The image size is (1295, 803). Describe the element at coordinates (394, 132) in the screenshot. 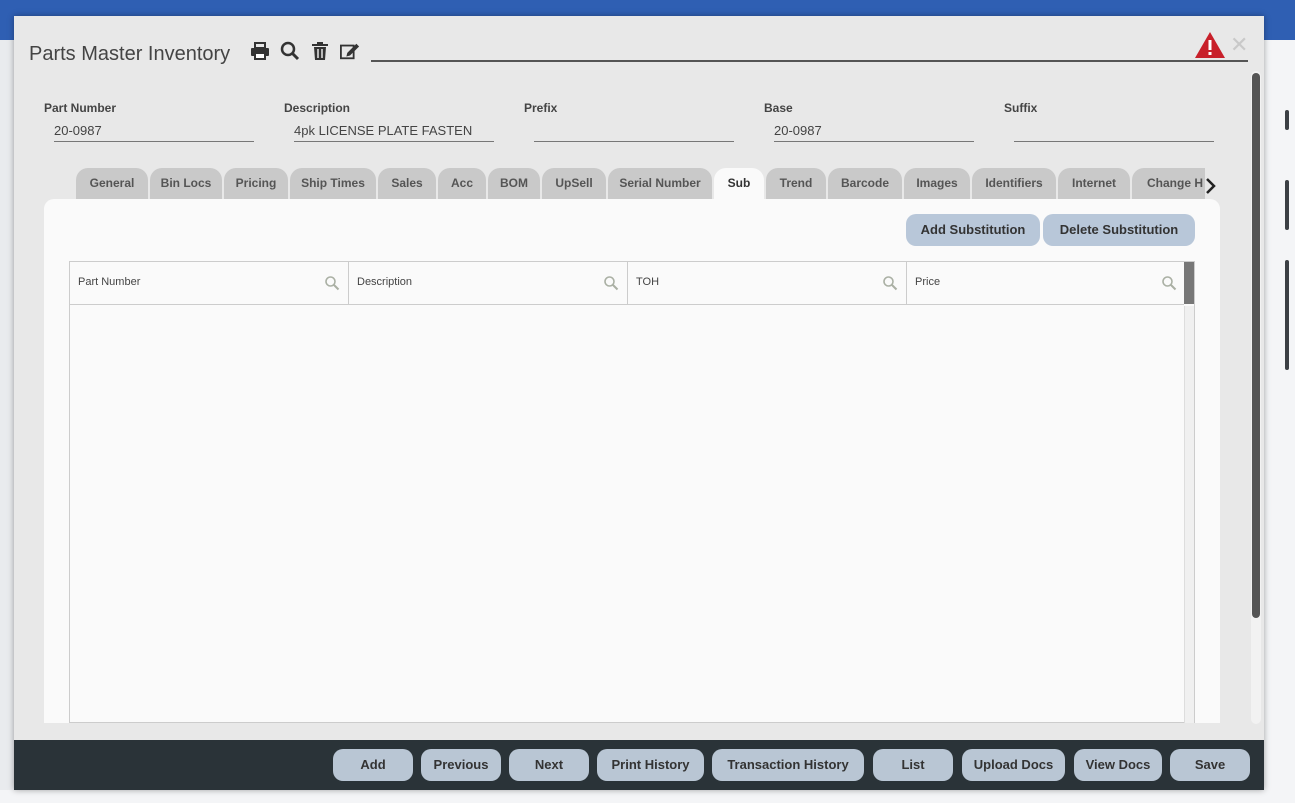

I see `description-input: 4pk LICENSE PLATE FASTEN` at that location.